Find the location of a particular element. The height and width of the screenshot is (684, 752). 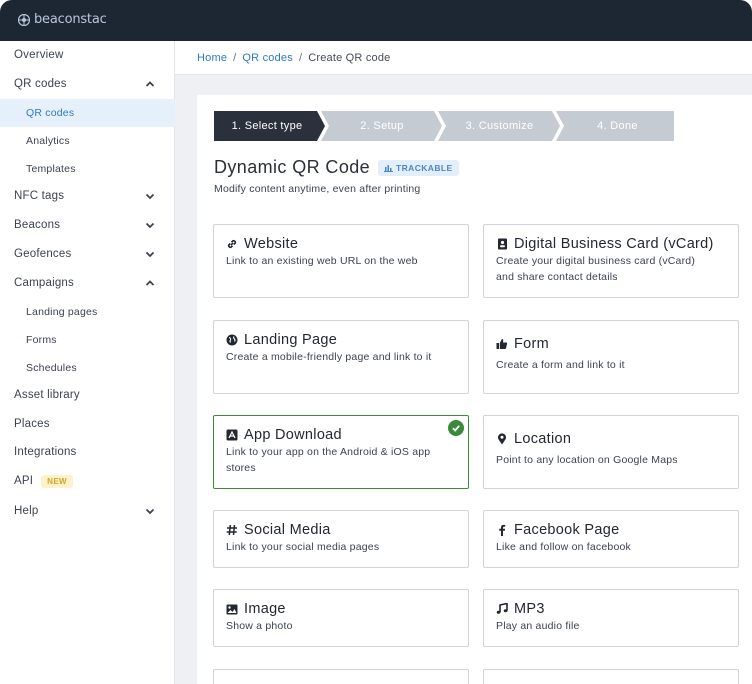

sidebar-item-geofences: Geofences is located at coordinates (87, 254).